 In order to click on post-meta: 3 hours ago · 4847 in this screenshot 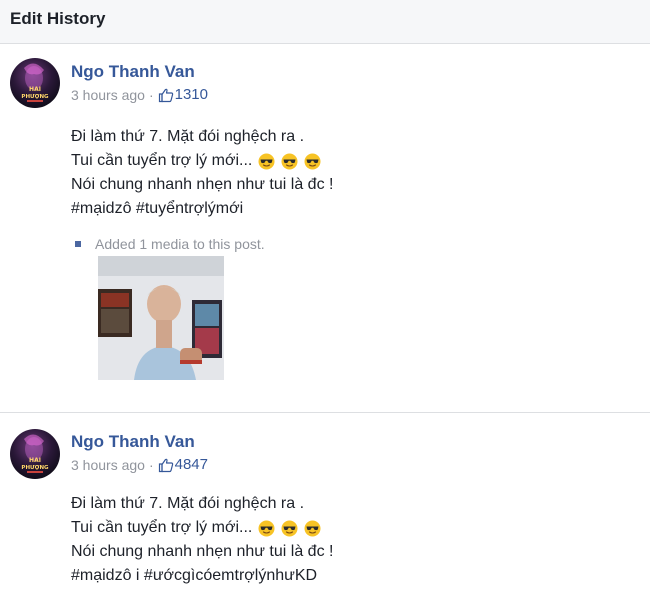, I will do `click(139, 464)`.